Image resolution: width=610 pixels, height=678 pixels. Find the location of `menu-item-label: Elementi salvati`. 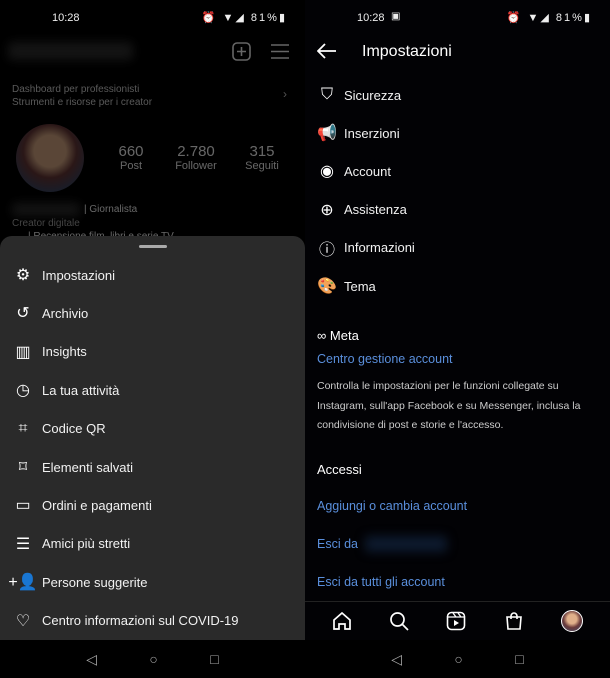

menu-item-label: Elementi salvati is located at coordinates (88, 467).